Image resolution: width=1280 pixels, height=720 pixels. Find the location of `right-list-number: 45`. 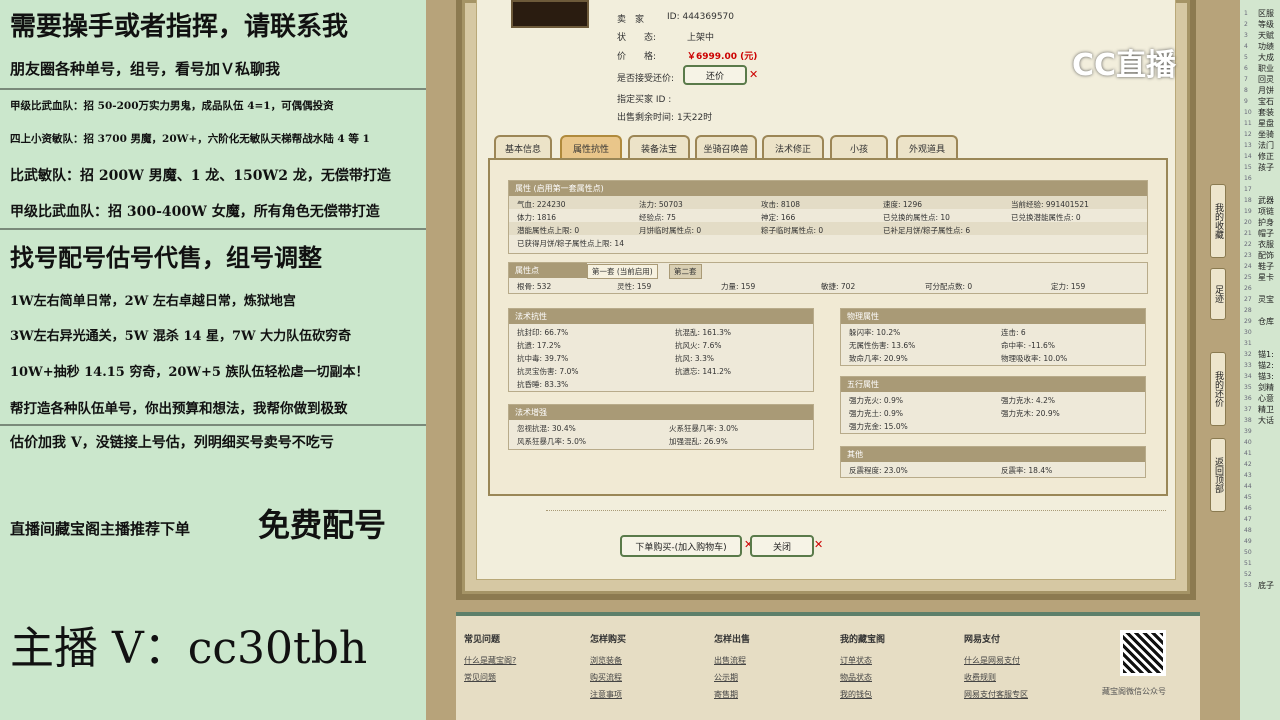

right-list-number: 45 is located at coordinates (1248, 497).